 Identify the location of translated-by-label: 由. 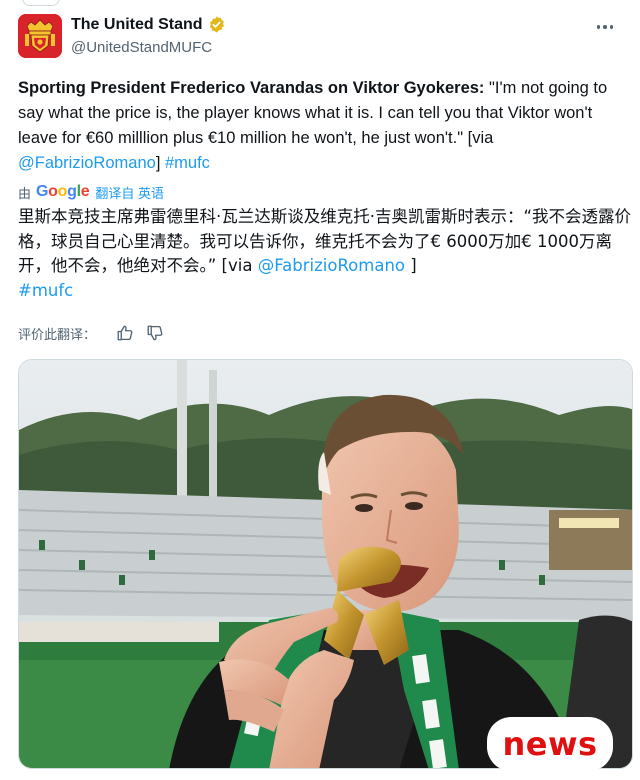
(25, 193).